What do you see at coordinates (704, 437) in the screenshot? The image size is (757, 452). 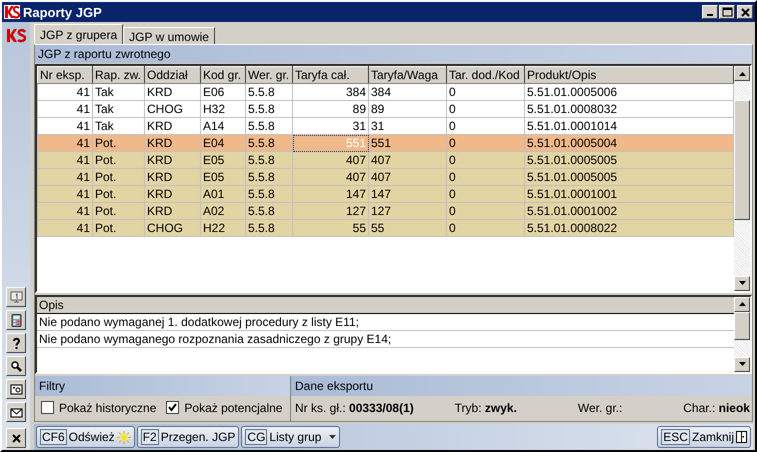 I see `close-window-button: ESC Zamknij` at bounding box center [704, 437].